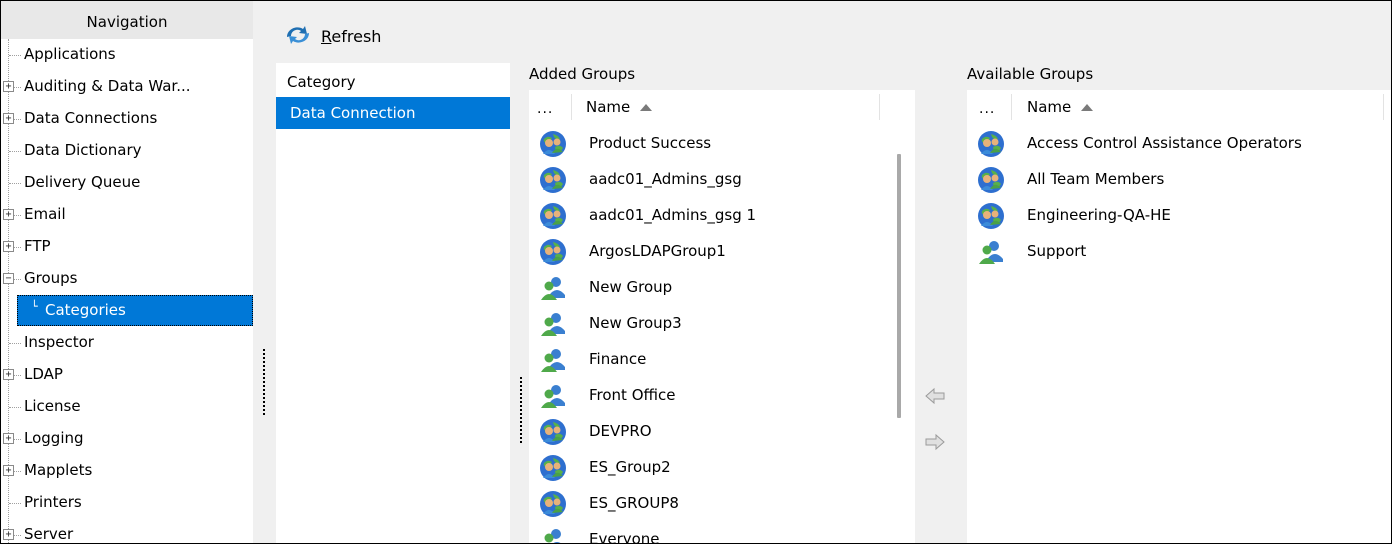  Describe the element at coordinates (127, 278) in the screenshot. I see `tree-item-groups: − Groups` at that location.